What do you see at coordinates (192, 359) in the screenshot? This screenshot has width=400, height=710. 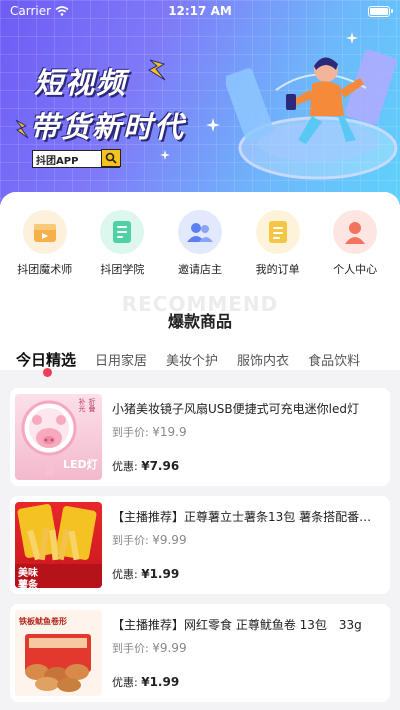 I see `tab-beauty: 美妆个护` at bounding box center [192, 359].